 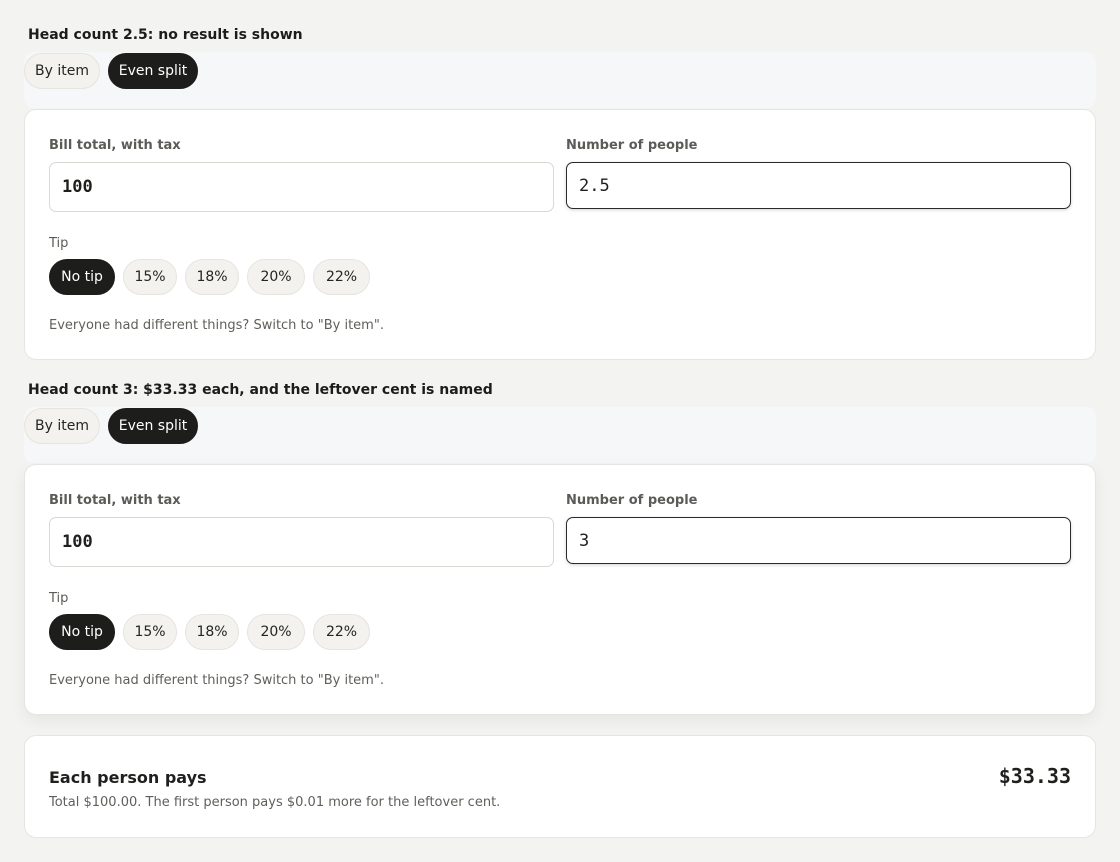 What do you see at coordinates (818, 540) in the screenshot?
I see `people-count-input: 3` at bounding box center [818, 540].